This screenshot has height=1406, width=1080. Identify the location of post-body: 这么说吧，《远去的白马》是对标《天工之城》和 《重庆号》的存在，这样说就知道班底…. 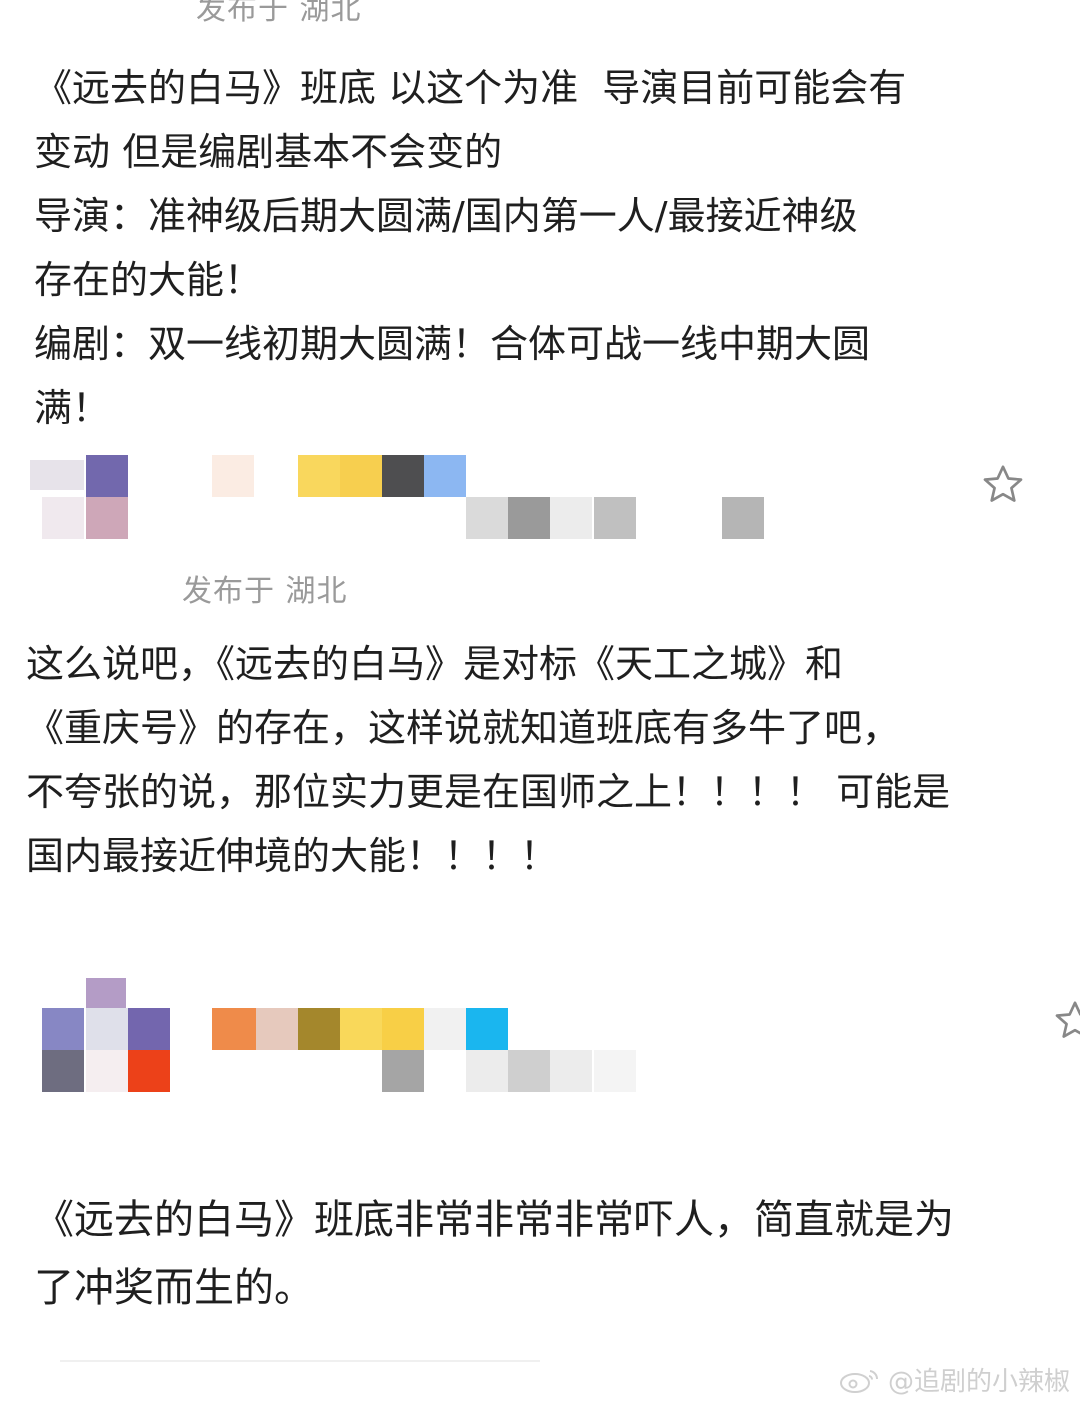
(488, 760).